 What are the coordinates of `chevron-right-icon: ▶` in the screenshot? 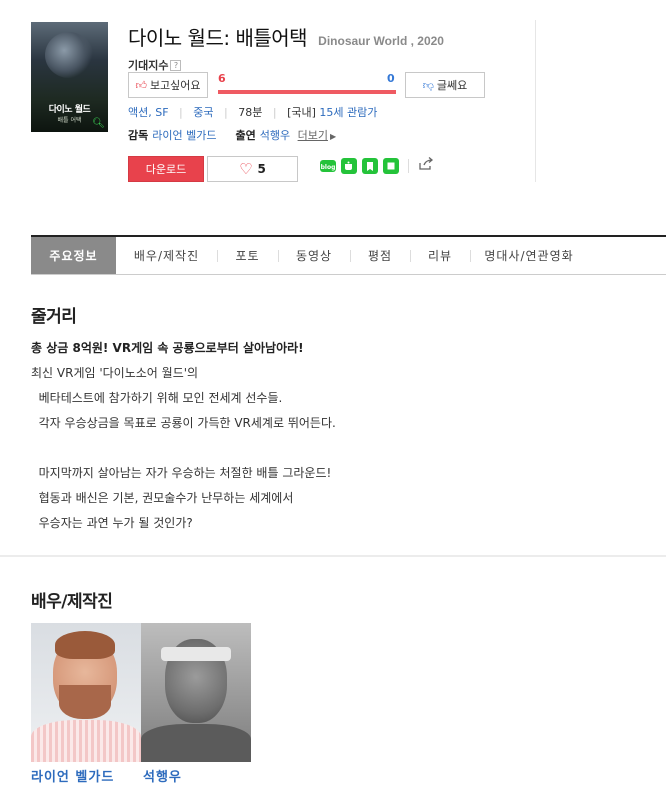 It's located at (333, 136).